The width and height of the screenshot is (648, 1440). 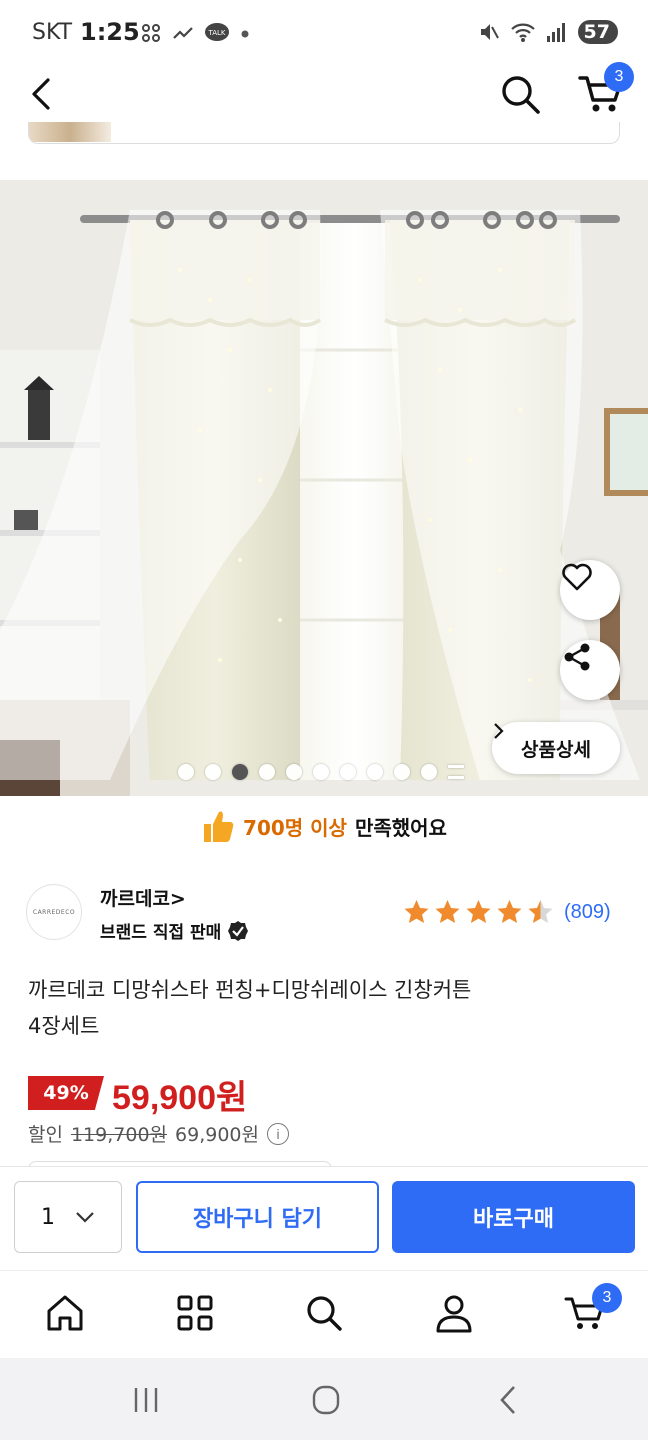 I want to click on satisfaction-text: 만족했어요, so click(x=400, y=827).